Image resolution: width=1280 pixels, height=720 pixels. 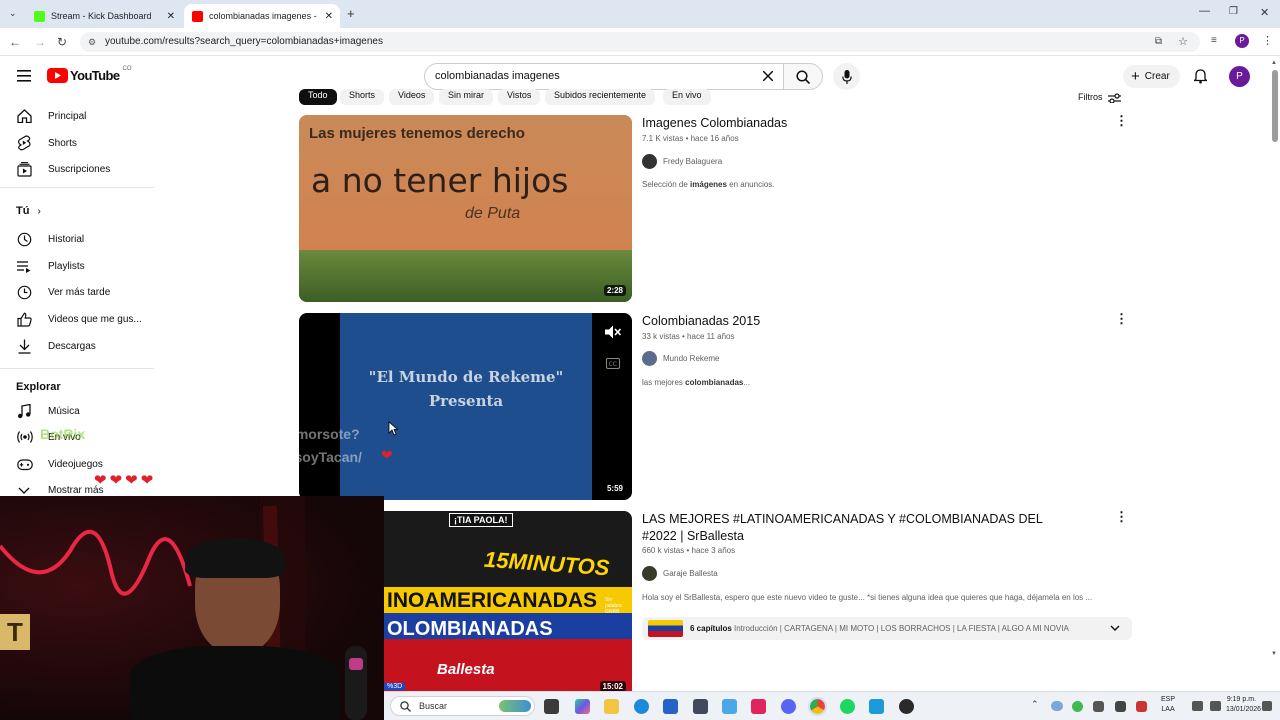 I want to click on chip-recently-uploaded: Subidos recientemente, so click(x=600, y=97).